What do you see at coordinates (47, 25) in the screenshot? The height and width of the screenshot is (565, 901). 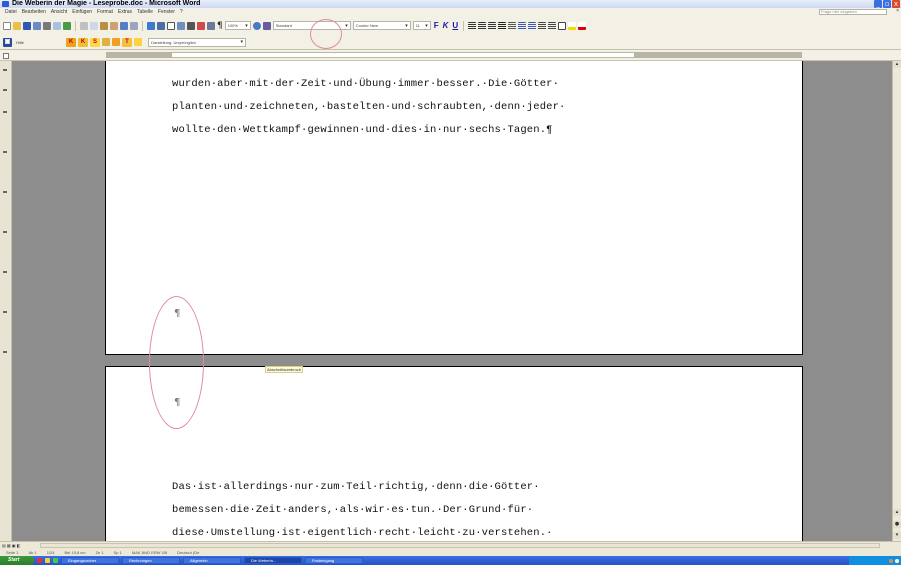 I see `print-icon` at bounding box center [47, 25].